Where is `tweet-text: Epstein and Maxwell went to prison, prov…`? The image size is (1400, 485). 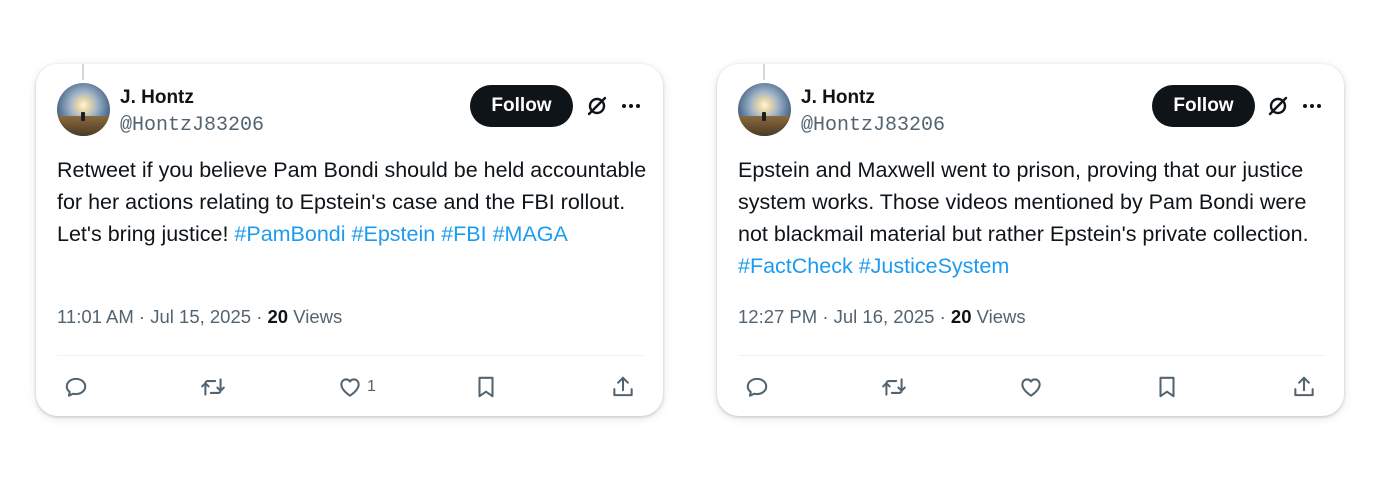
tweet-text: Epstein and Maxwell went to prison, prov… is located at coordinates (1035, 218).